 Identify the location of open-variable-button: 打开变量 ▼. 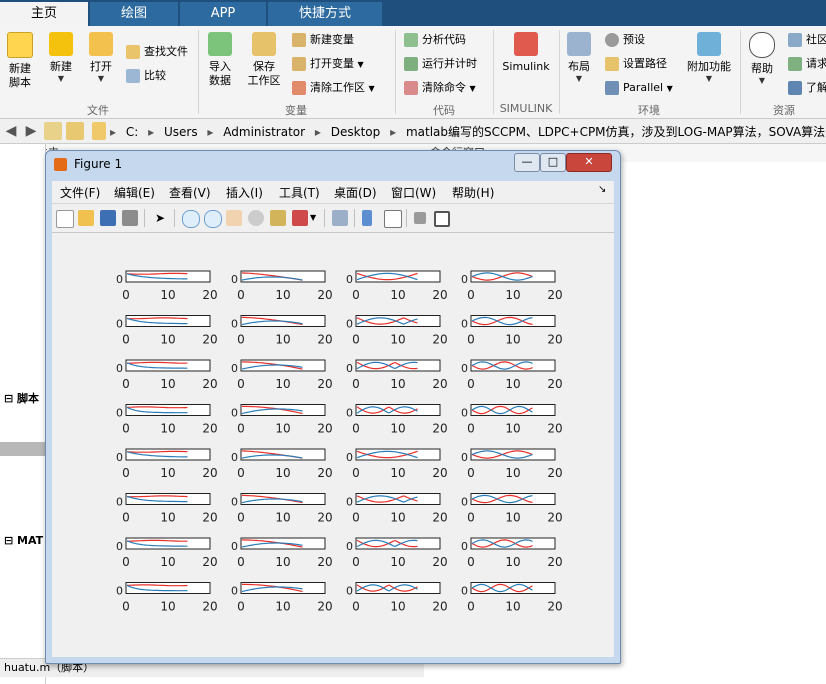
(328, 64).